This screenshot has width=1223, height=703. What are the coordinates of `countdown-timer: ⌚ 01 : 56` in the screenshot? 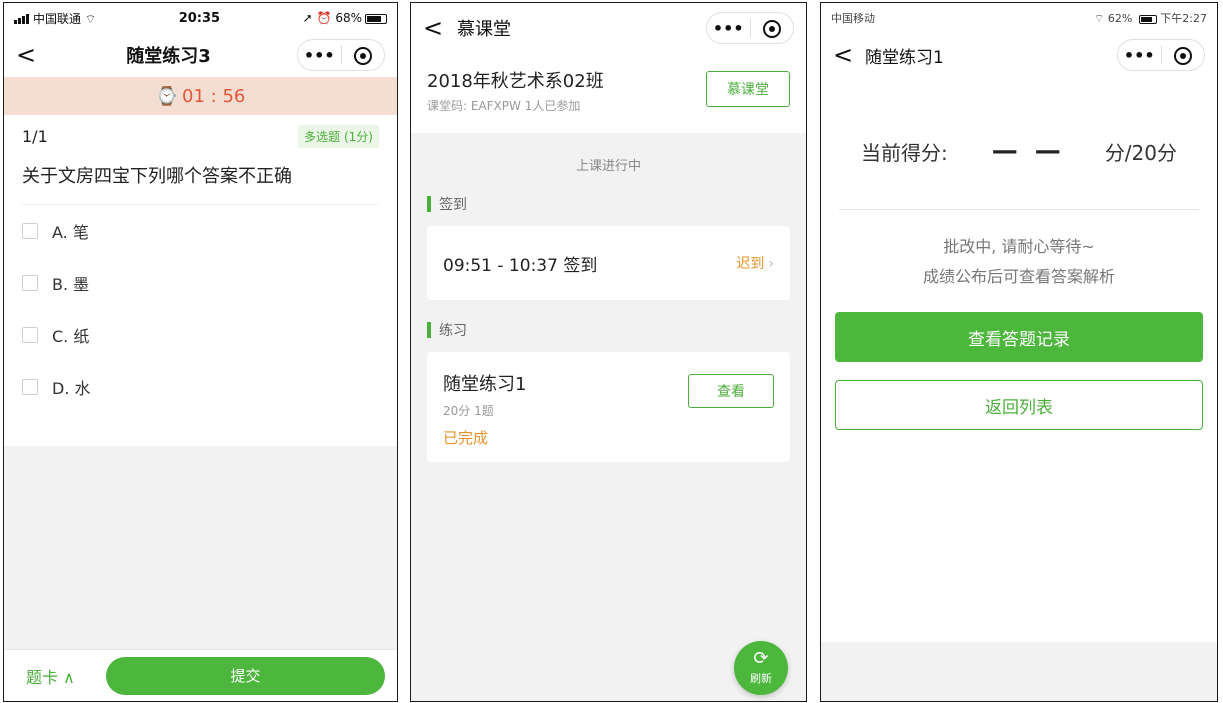 It's located at (200, 96).